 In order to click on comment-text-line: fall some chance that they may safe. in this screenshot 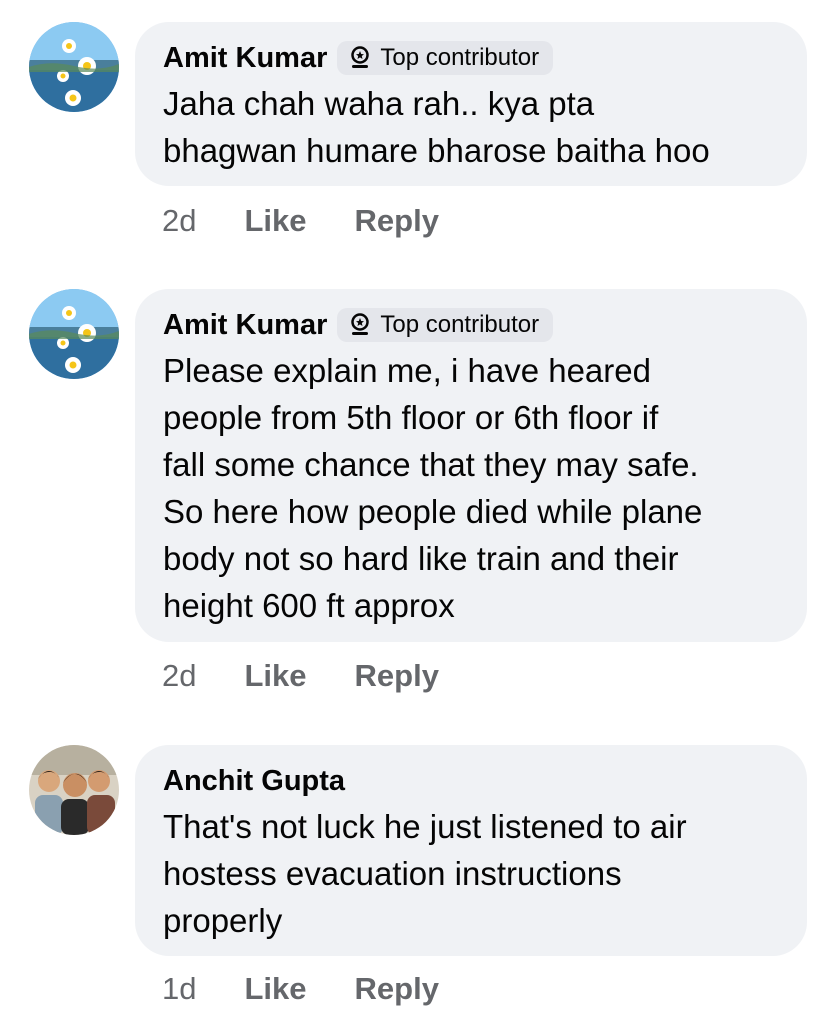, I will do `click(431, 464)`.